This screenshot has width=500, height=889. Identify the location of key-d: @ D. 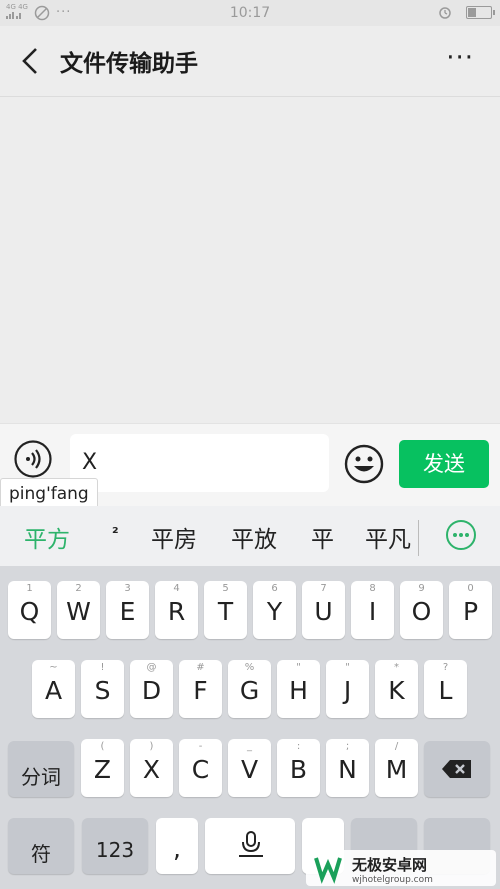
(151, 689).